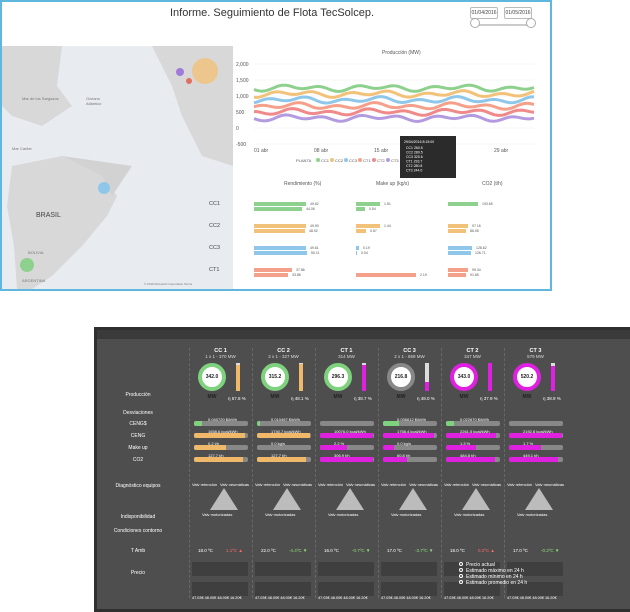 The height and width of the screenshot is (612, 630). I want to click on map-label-atlantic: Océano Atlántico, so click(94, 101).